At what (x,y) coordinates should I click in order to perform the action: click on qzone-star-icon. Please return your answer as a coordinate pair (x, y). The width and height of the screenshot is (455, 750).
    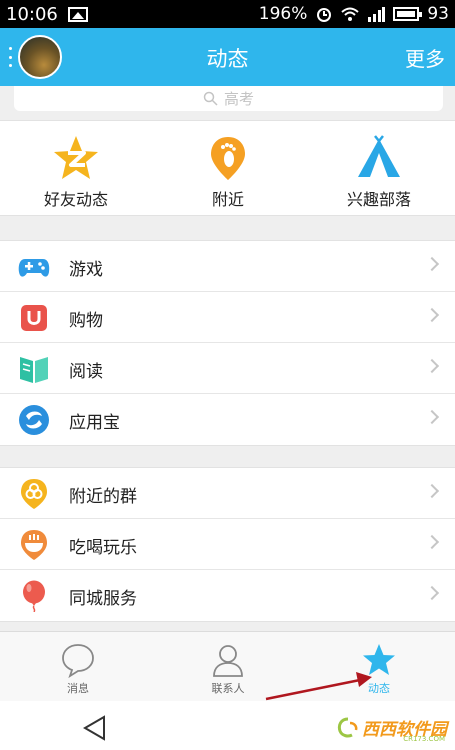
    Looking at the image, I should click on (76, 157).